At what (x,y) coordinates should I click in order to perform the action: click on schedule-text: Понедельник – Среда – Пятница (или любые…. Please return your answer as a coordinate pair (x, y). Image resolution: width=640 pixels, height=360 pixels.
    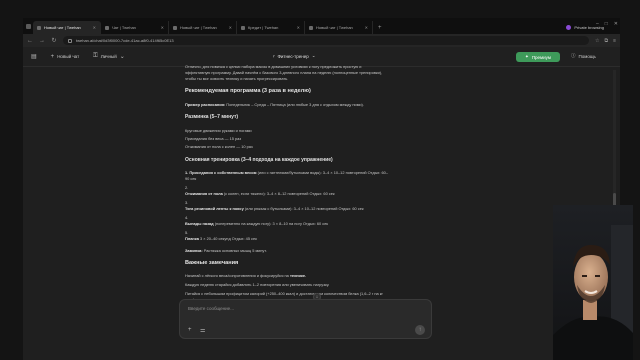
    Looking at the image, I should click on (295, 104).